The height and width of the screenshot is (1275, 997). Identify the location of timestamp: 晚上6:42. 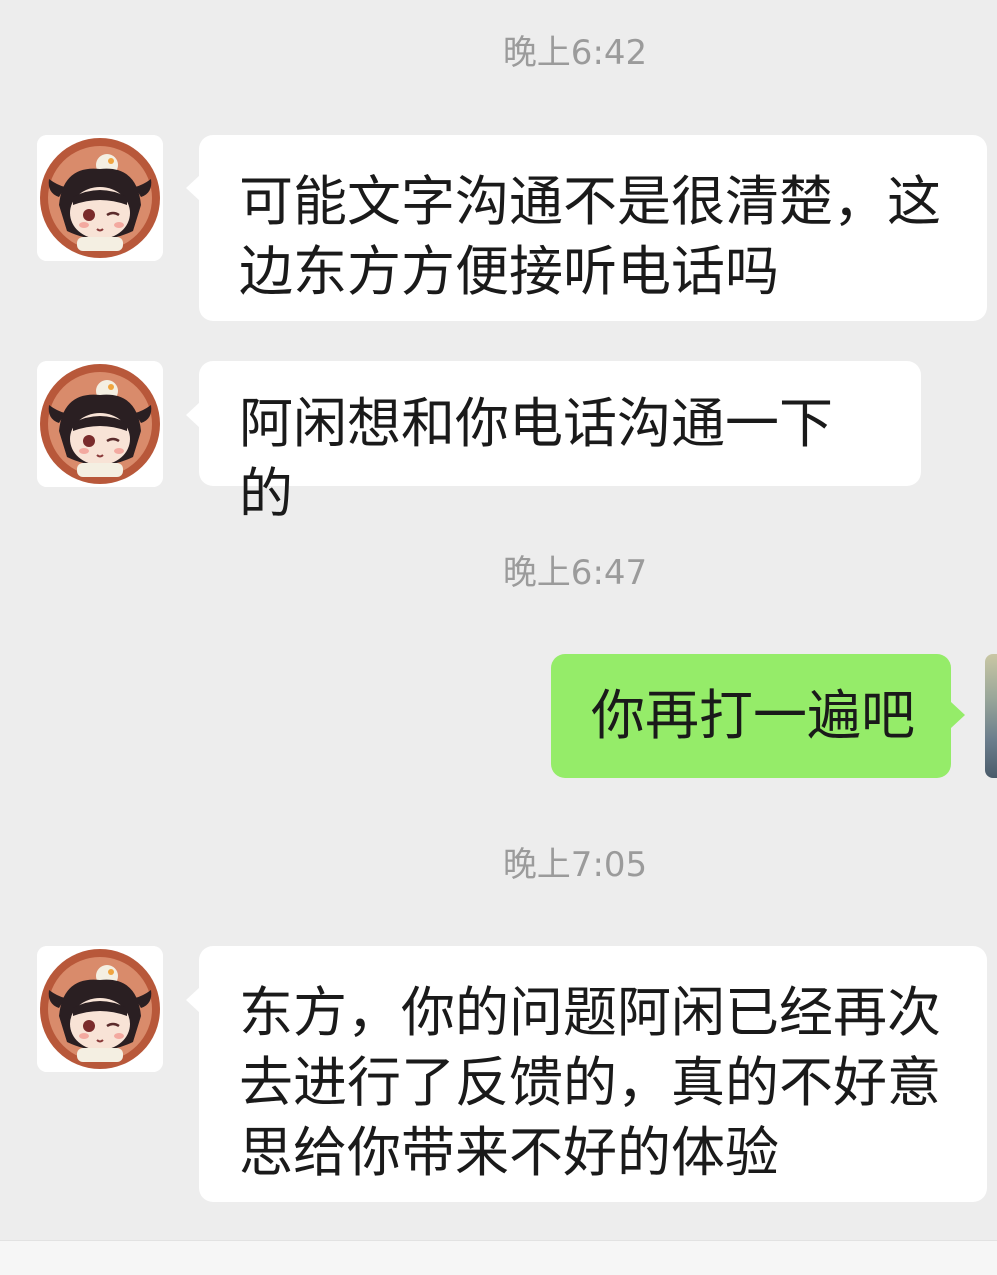
(575, 53).